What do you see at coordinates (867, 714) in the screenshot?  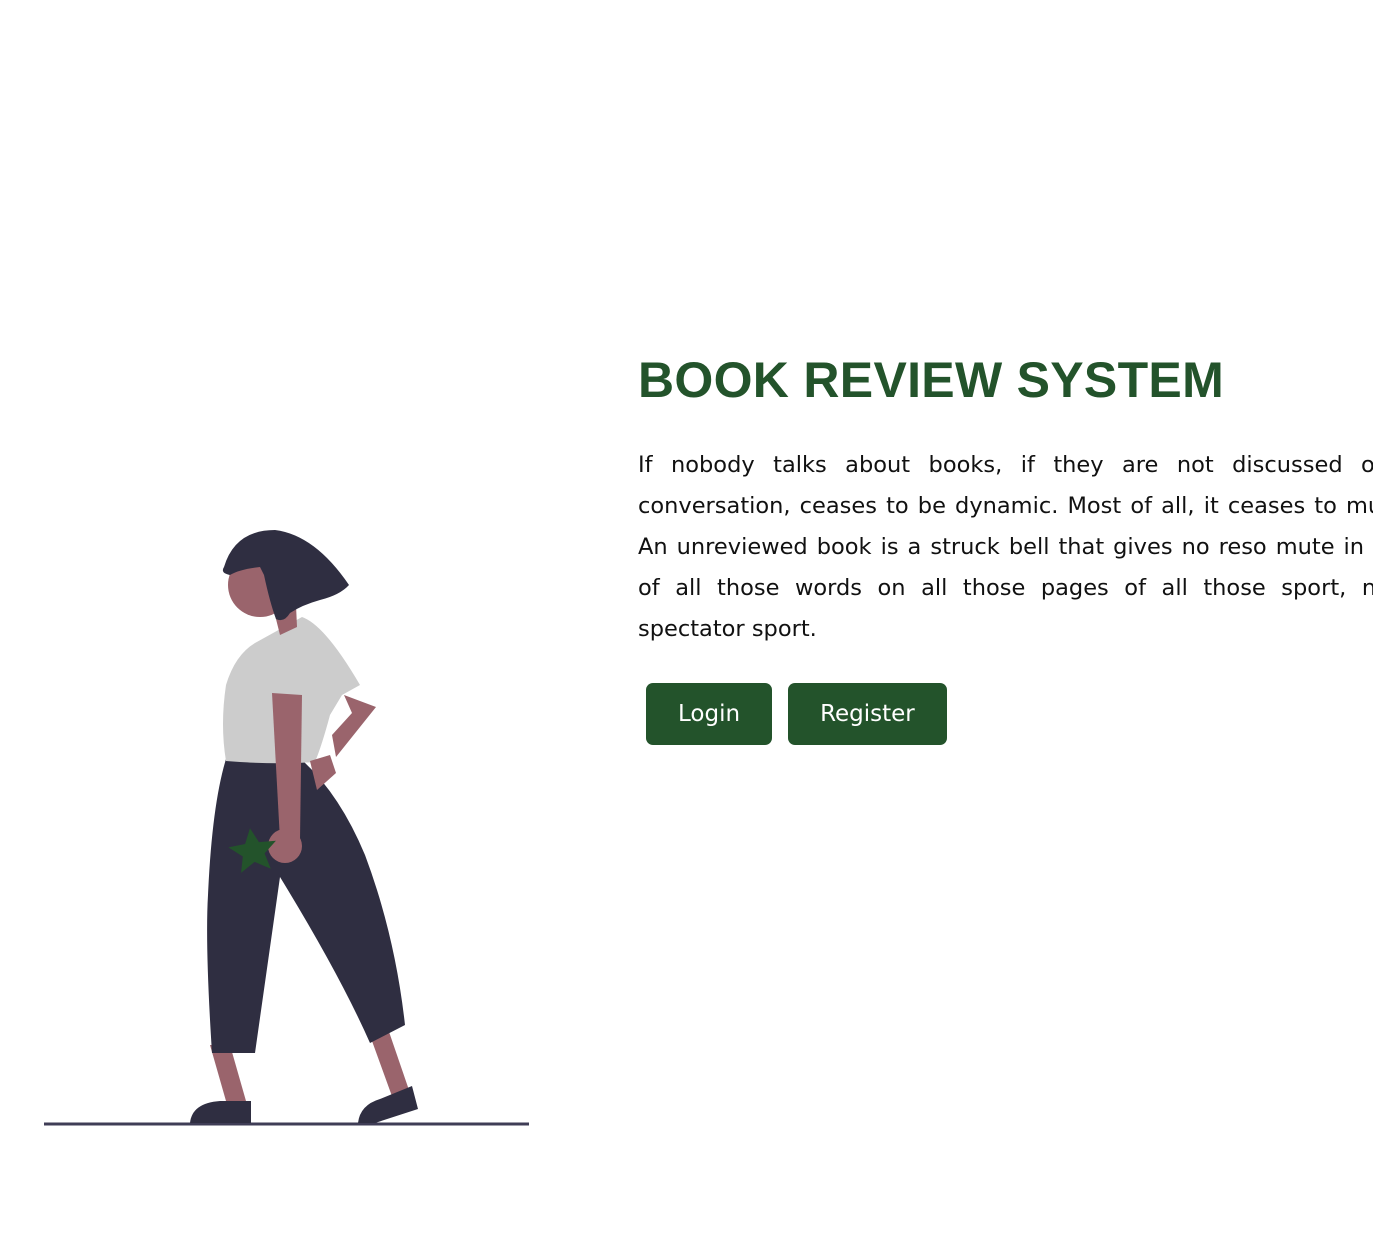 I see `register-button: Register` at bounding box center [867, 714].